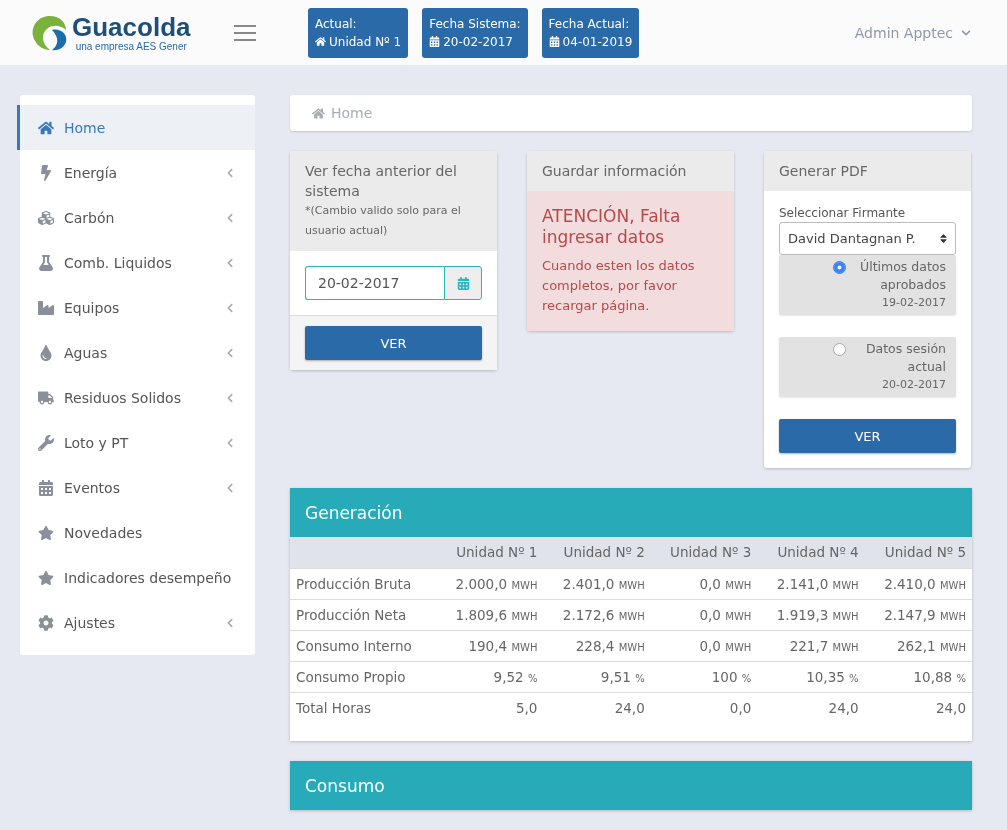 This screenshot has height=830, width=1007. What do you see at coordinates (597, 583) in the screenshot?
I see `table-cell: 2.401,0 MWH` at bounding box center [597, 583].